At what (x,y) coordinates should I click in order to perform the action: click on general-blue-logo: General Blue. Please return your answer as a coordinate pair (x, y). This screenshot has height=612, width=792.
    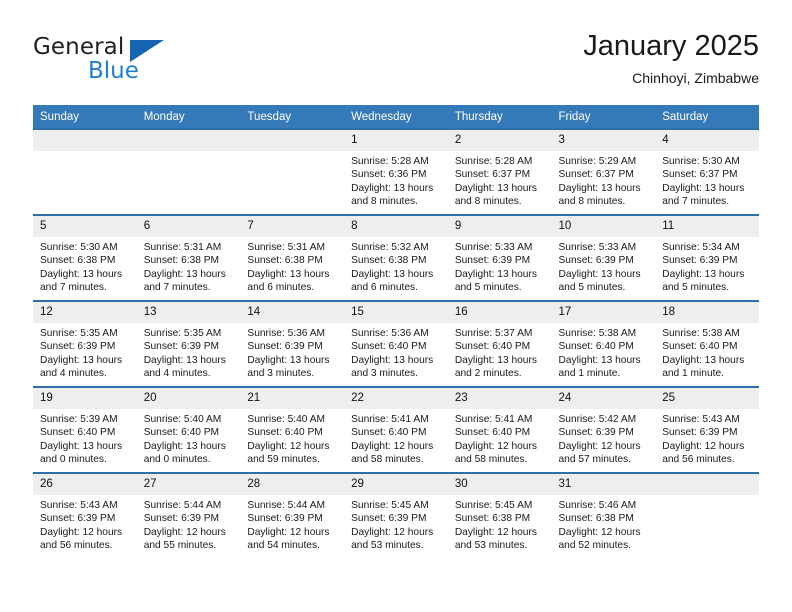
    Looking at the image, I should click on (143, 63).